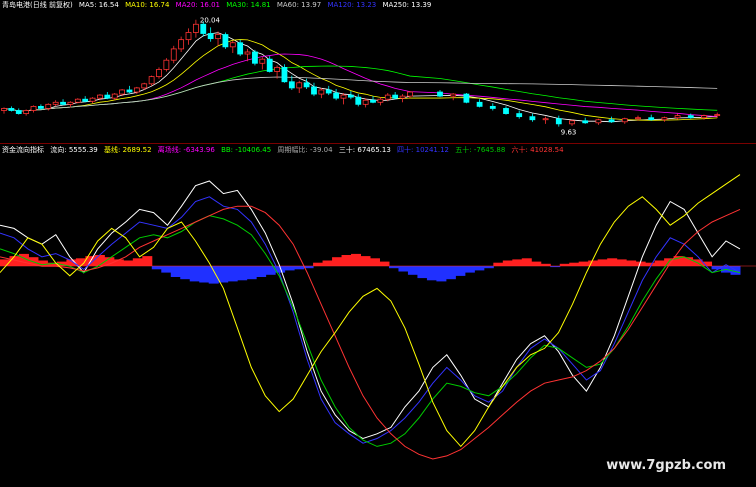 The height and width of the screenshot is (487, 756). I want to click on legend-item-ma20: MA20: 16.01, so click(198, 5).